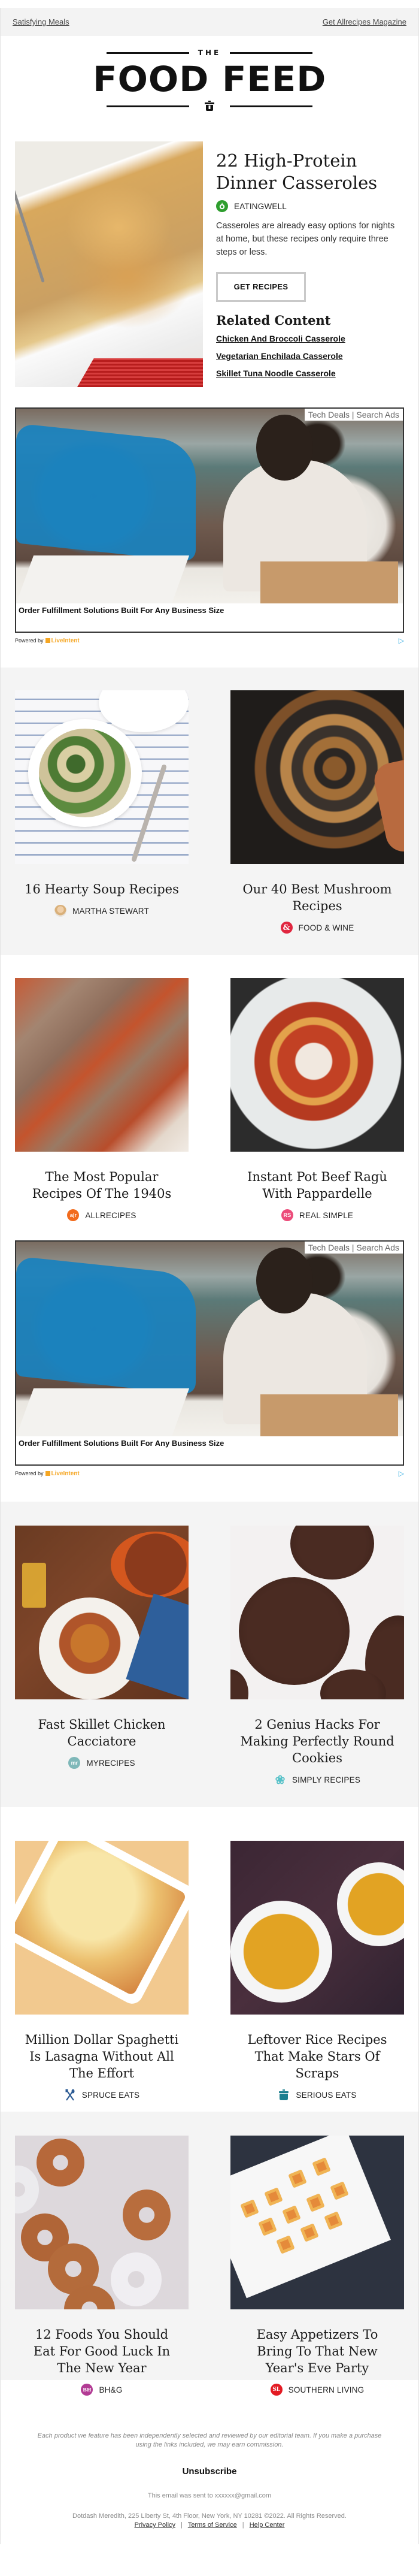 Image resolution: width=419 pixels, height=2576 pixels. I want to click on article-source: ❀ SIMPLY RECIPES, so click(317, 1780).